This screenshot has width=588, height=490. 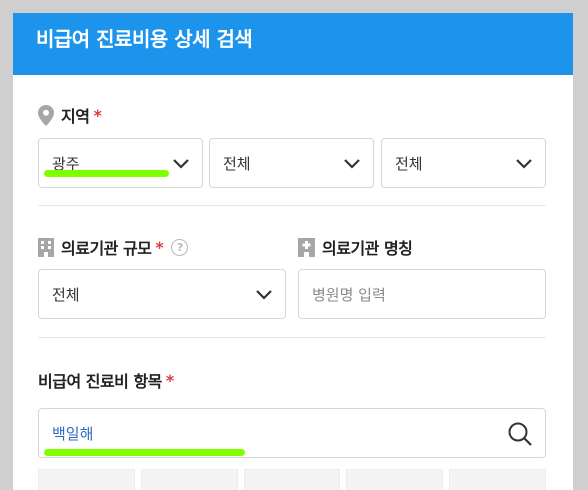 What do you see at coordinates (46, 115) in the screenshot?
I see `location-pin-icon` at bounding box center [46, 115].